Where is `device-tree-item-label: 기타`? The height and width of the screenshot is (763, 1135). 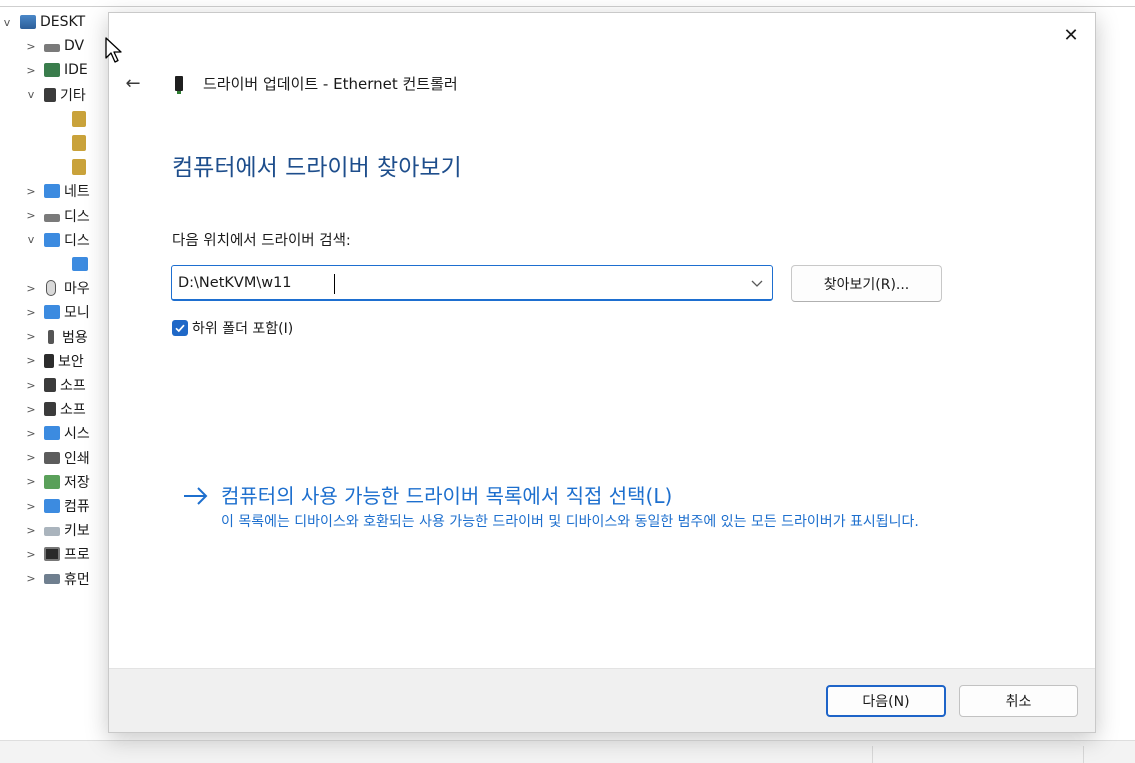 device-tree-item-label: 기타 is located at coordinates (73, 95).